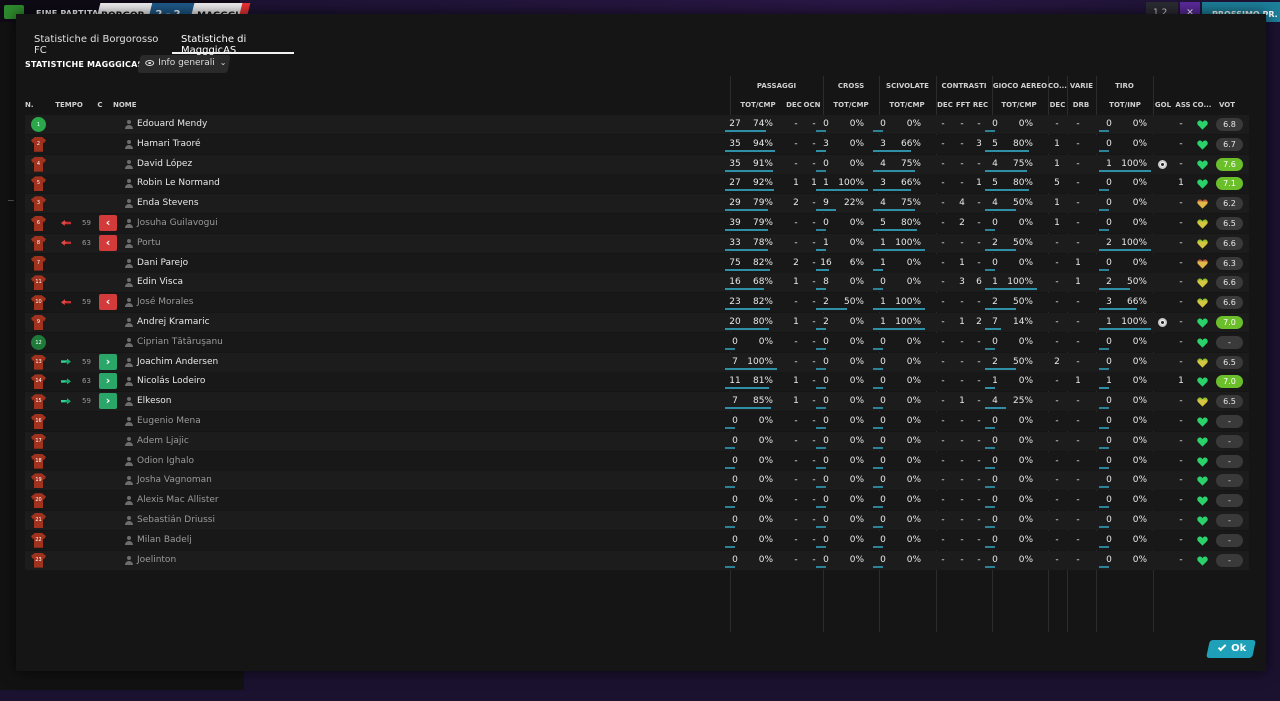  What do you see at coordinates (637, 481) in the screenshot?
I see `table-row: 19 Josha Vagnoman 0 0% - -0 0% 0 0% - - -0 0% - -0 0% - -` at bounding box center [637, 481].